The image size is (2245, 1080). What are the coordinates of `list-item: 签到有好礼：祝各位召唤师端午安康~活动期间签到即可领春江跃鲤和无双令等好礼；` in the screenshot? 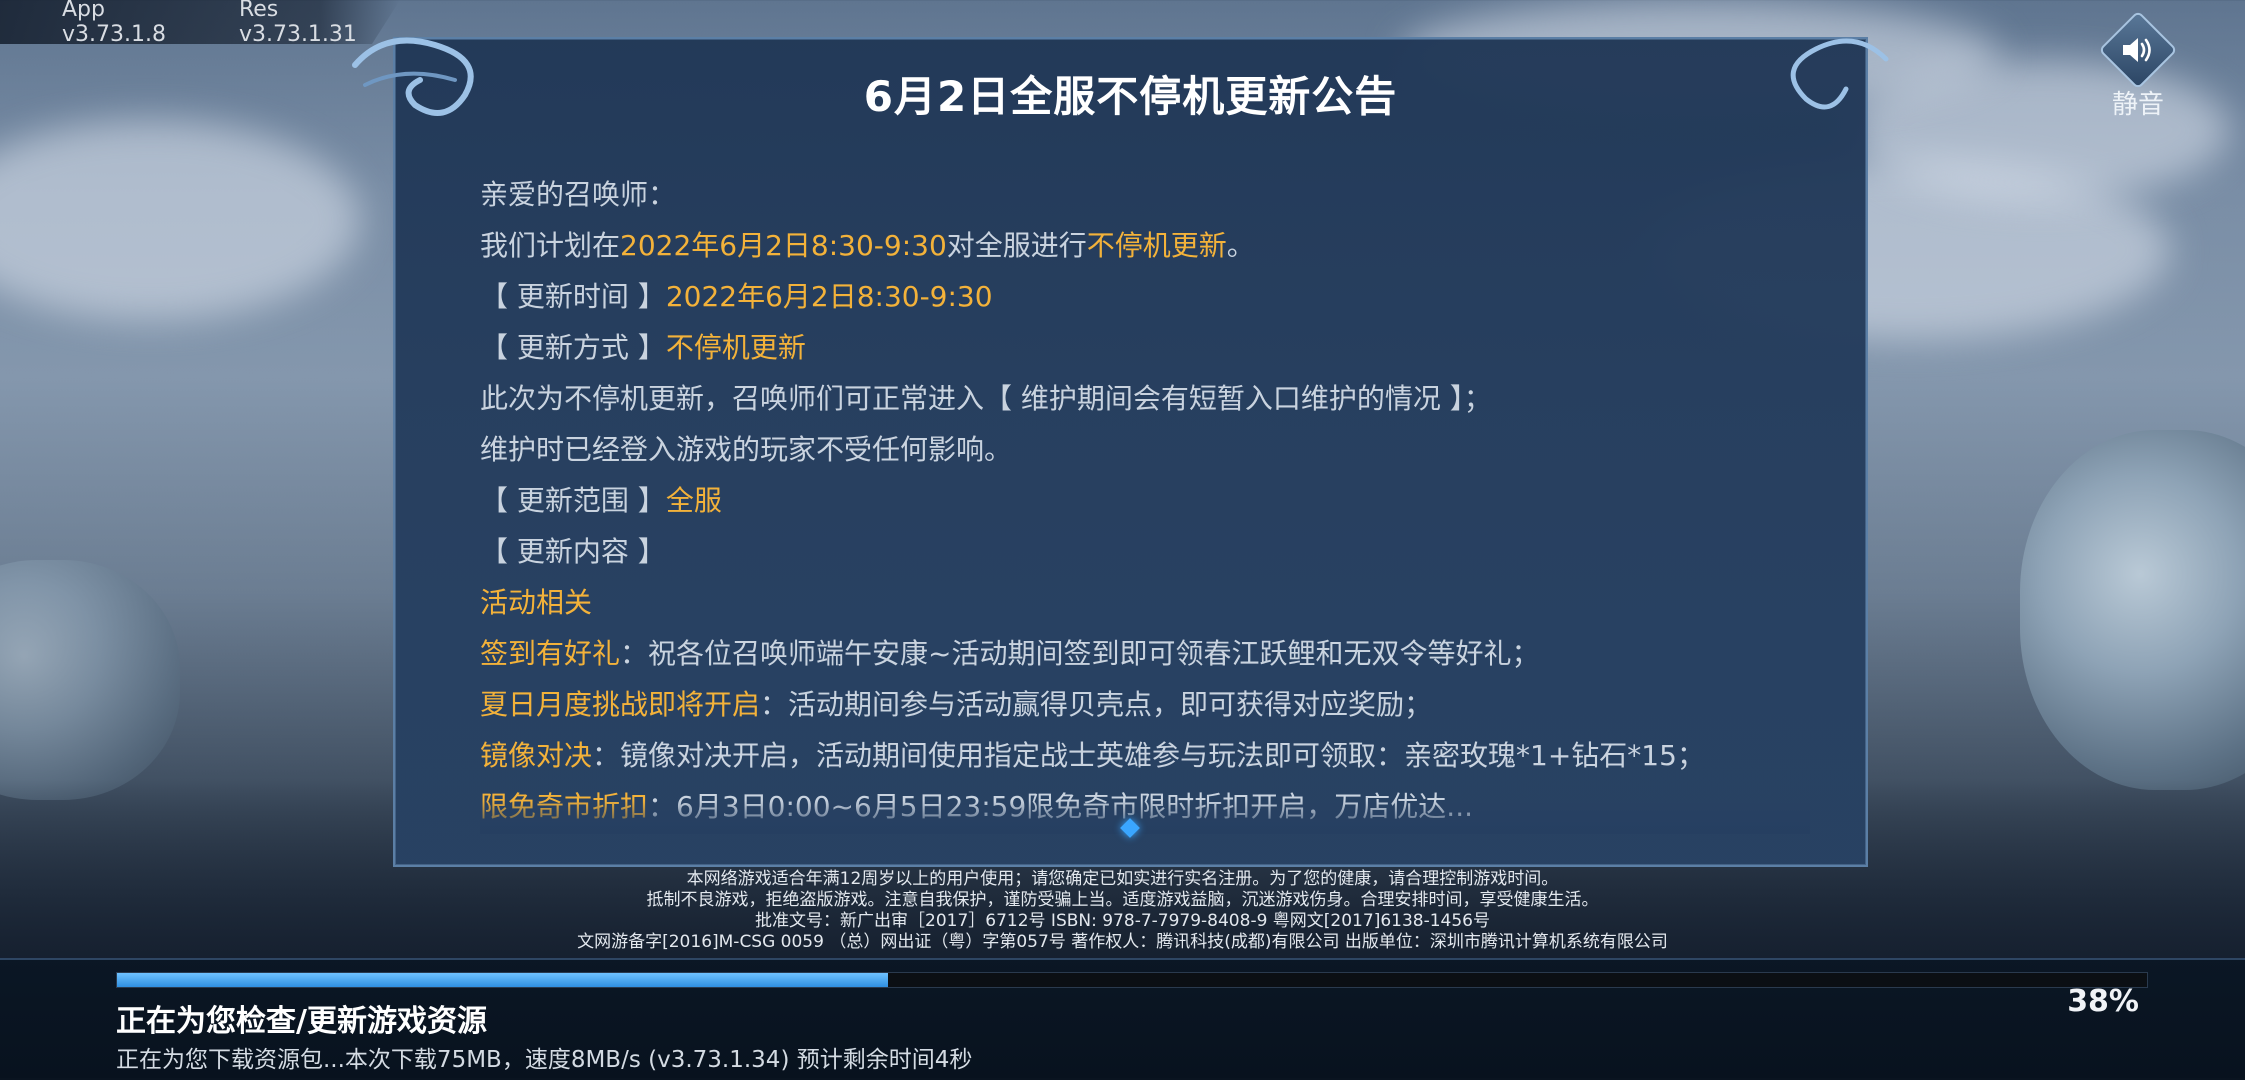 It's located at (1010, 653).